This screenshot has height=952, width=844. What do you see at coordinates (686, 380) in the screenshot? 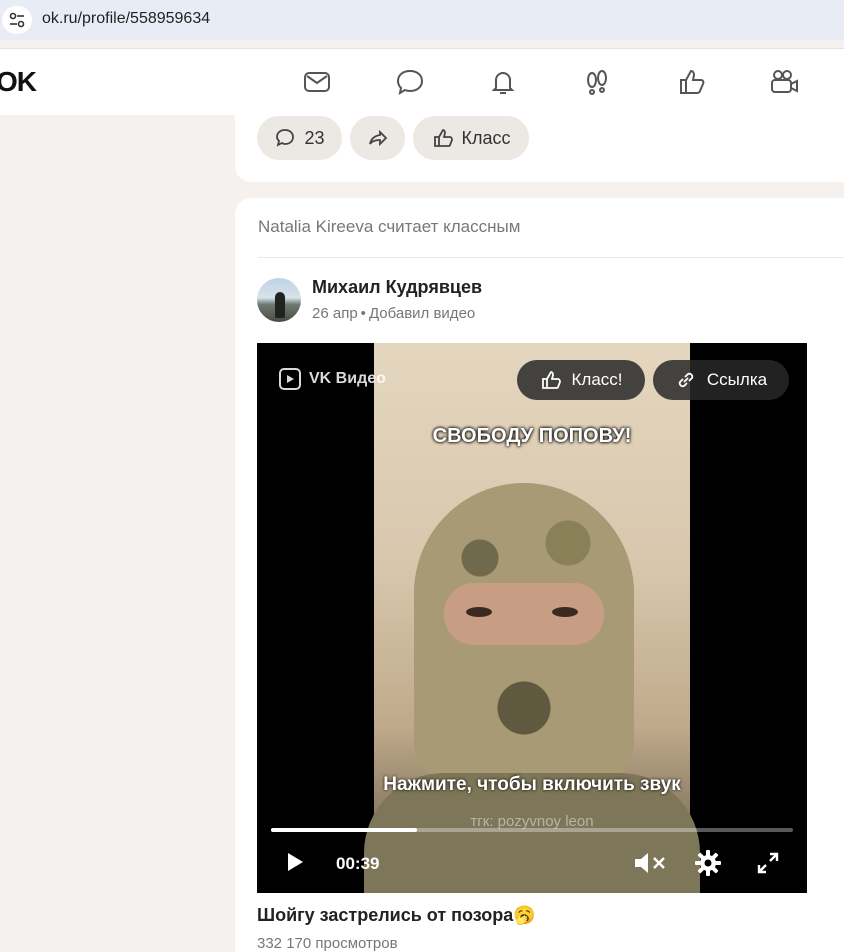
I see `link-icon` at bounding box center [686, 380].